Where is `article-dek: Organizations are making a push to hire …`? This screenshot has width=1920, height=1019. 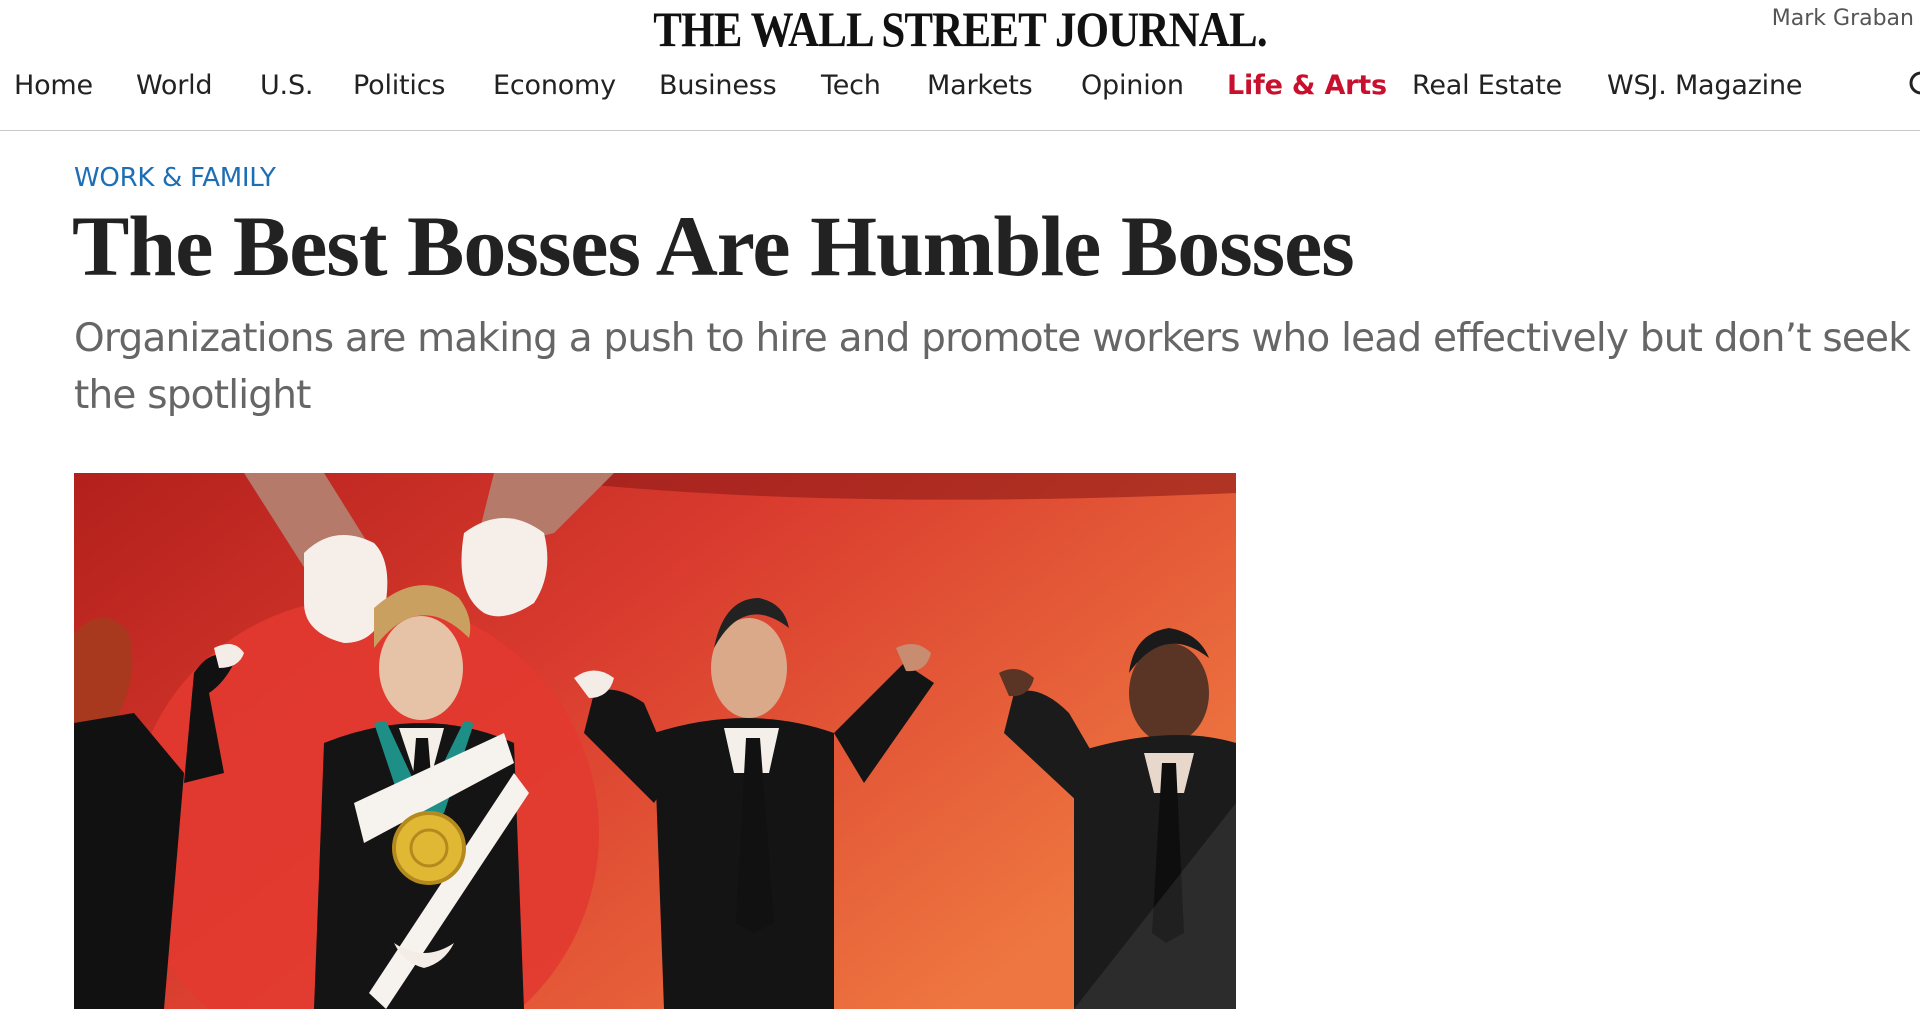 article-dek: Organizations are making a push to hire … is located at coordinates (992, 367).